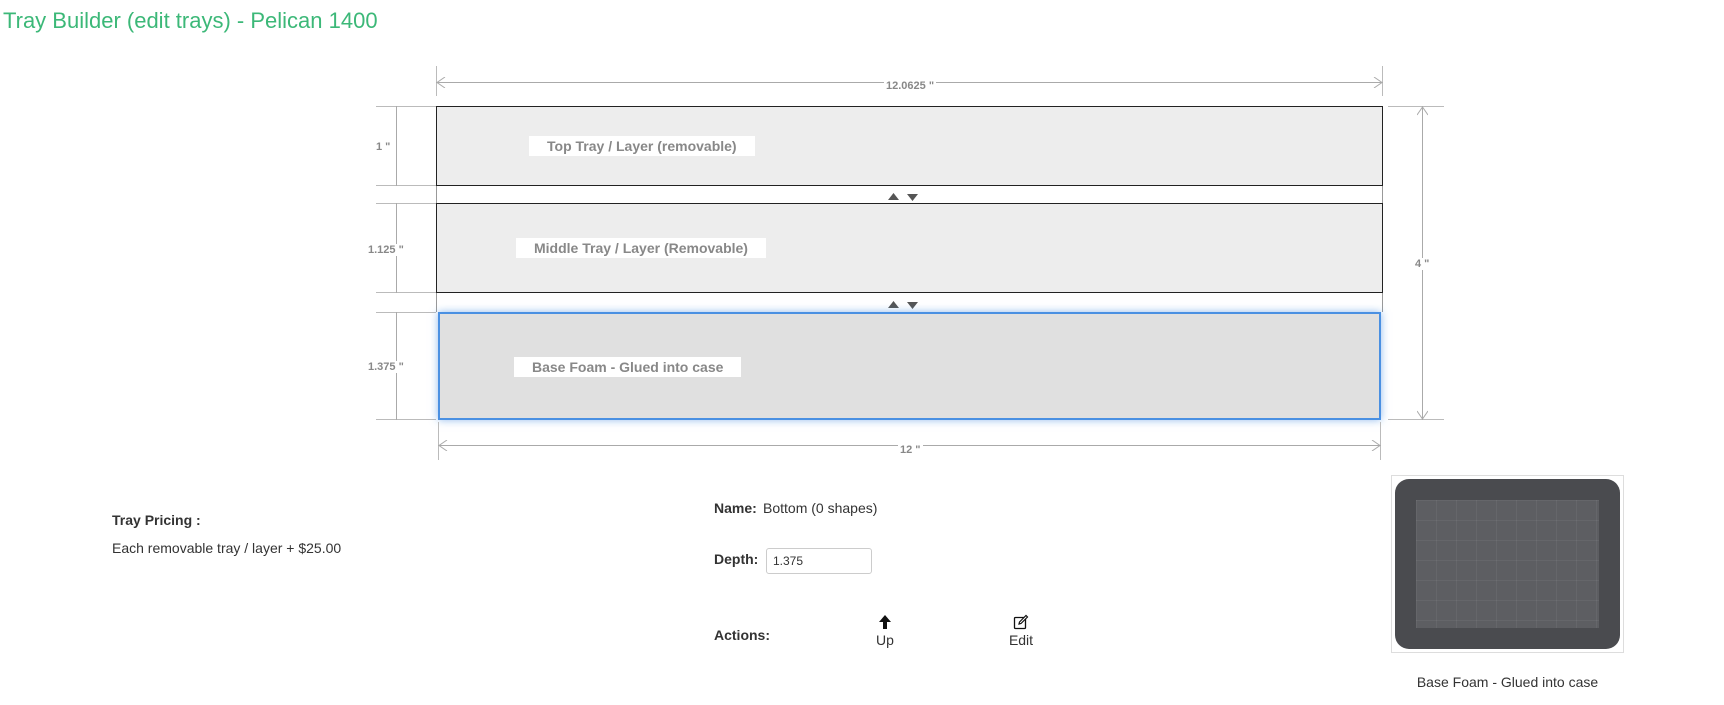  Describe the element at coordinates (156, 520) in the screenshot. I see `tray-pricing-title: Tray Pricing :` at that location.